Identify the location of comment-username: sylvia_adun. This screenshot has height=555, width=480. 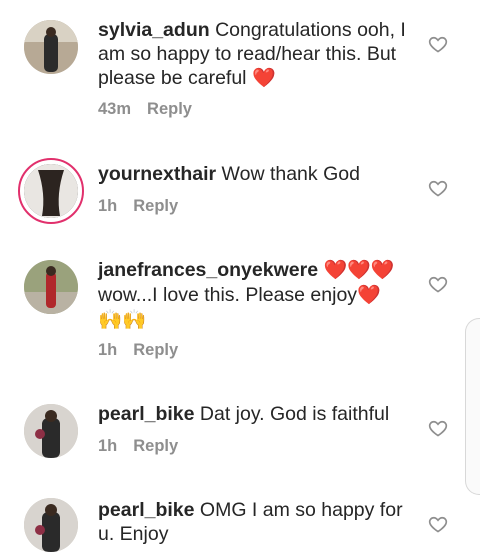
(154, 30).